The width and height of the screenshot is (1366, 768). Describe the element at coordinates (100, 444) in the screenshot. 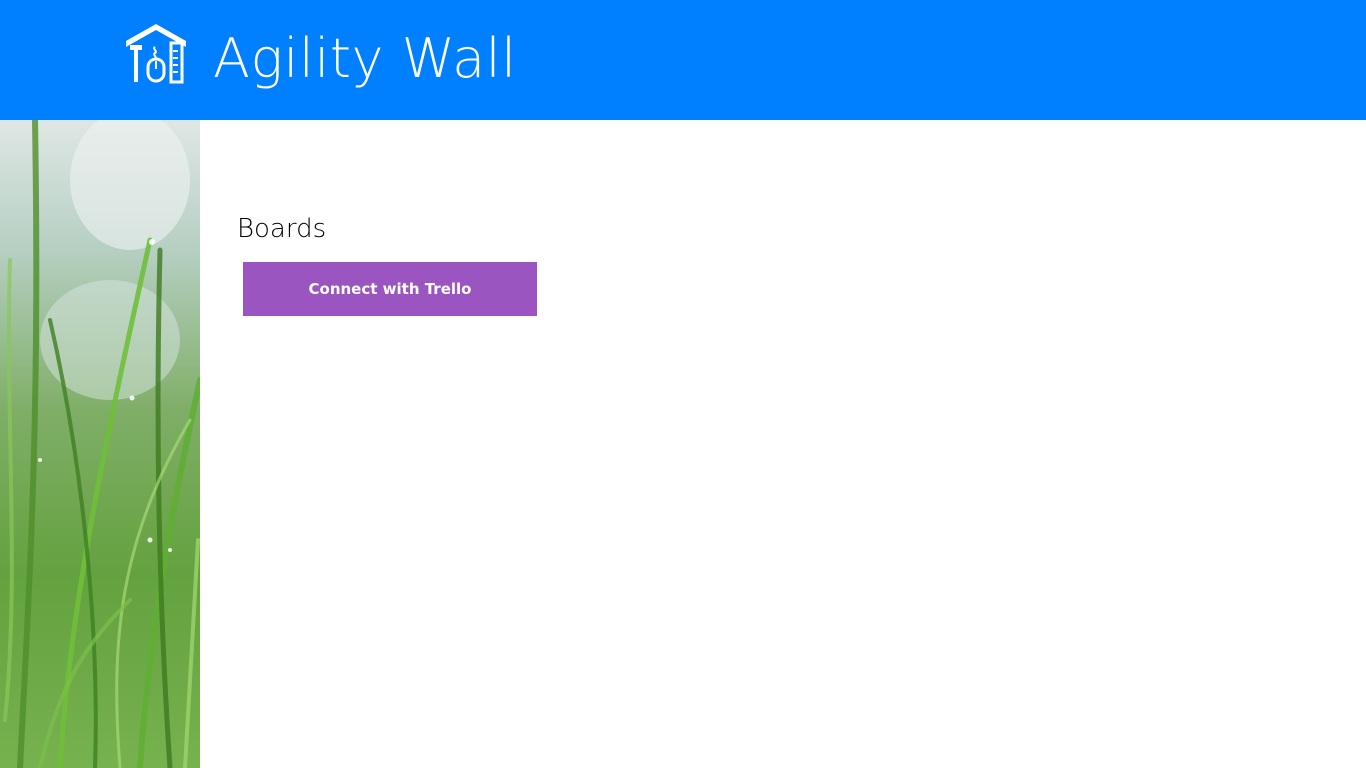

I see `grass-photo` at that location.